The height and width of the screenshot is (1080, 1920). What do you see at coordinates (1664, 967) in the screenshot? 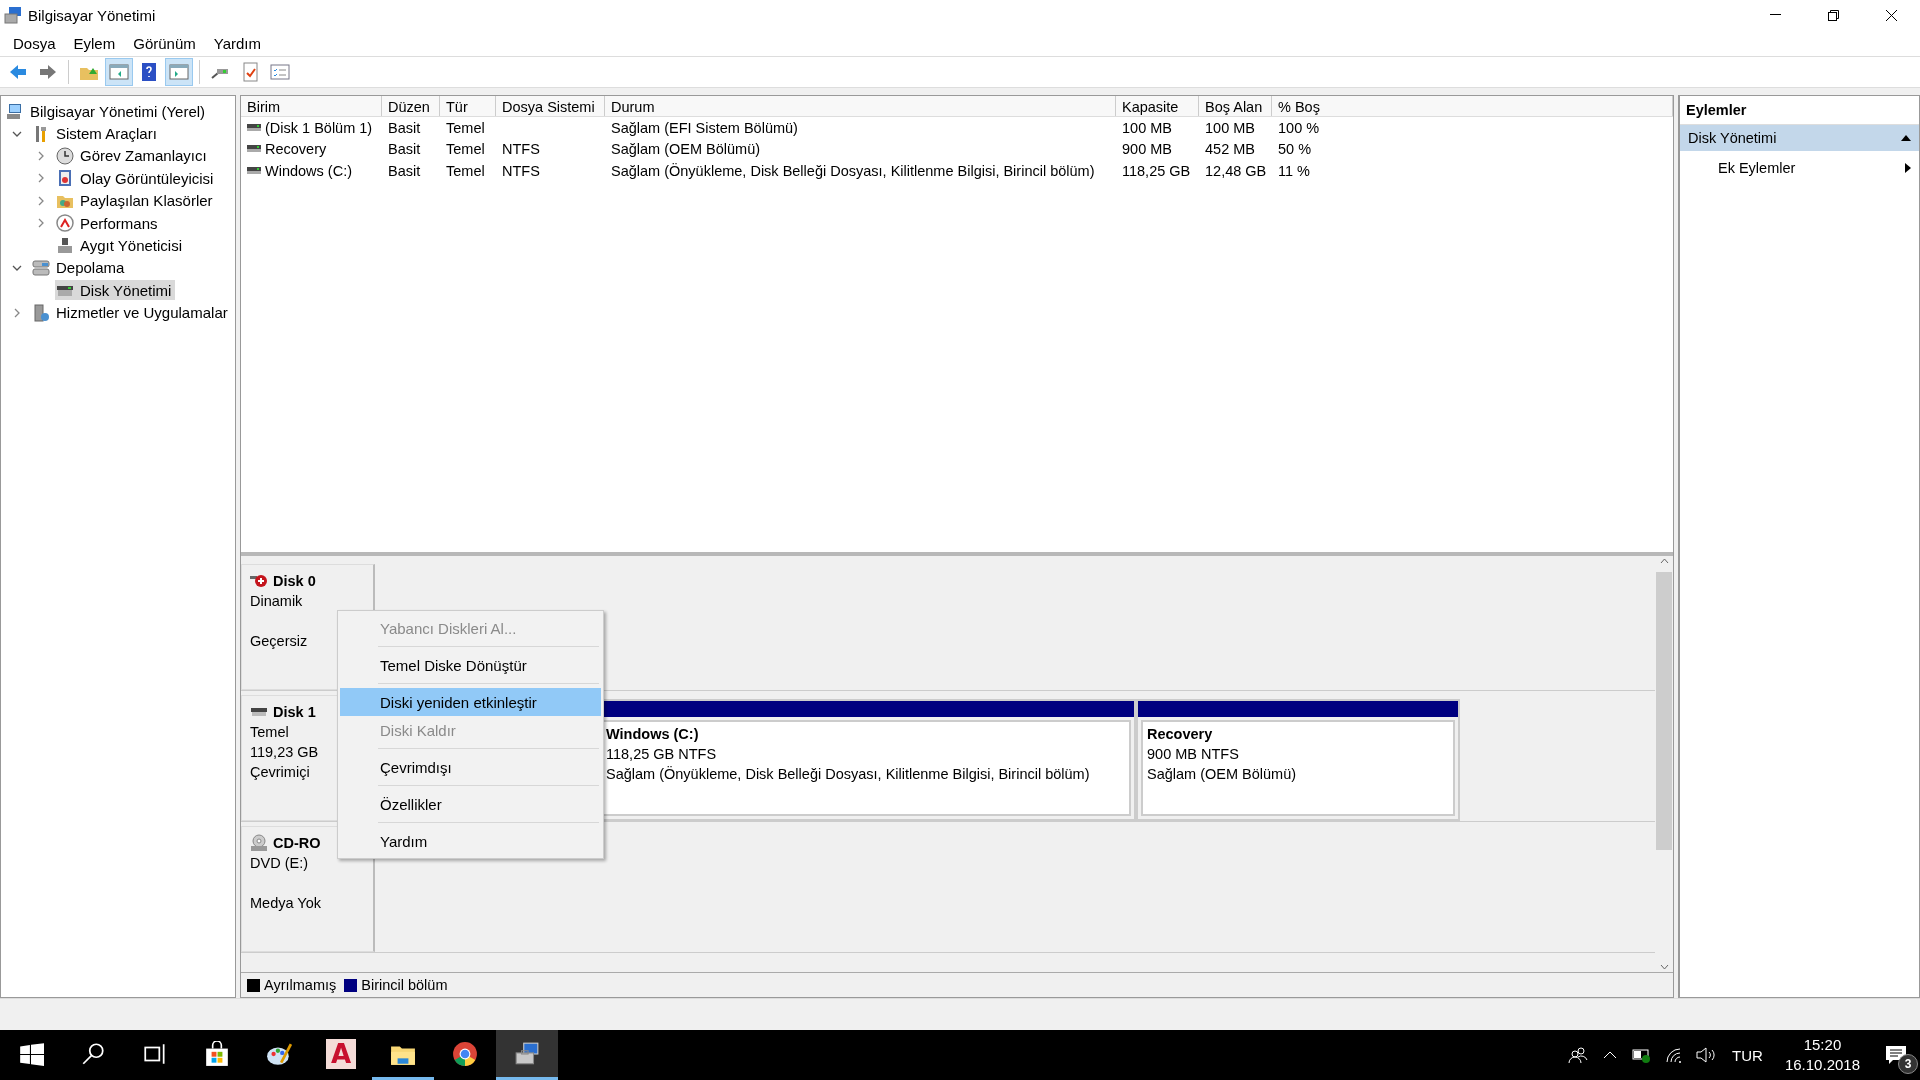
I see `chevron-down-icon` at bounding box center [1664, 967].